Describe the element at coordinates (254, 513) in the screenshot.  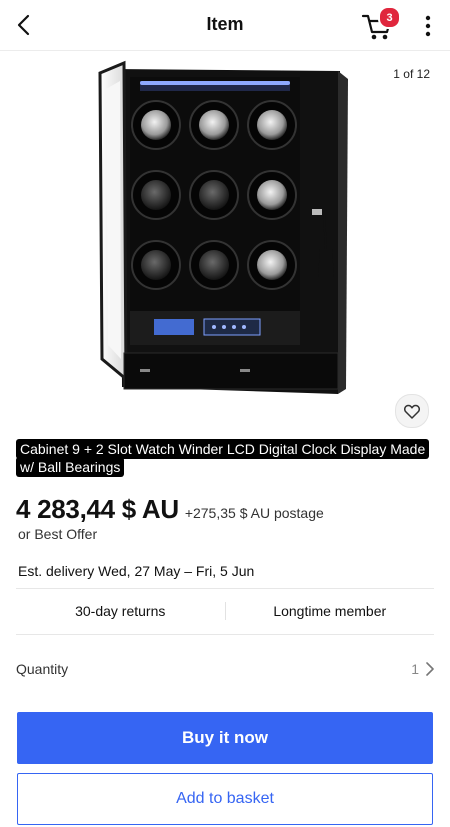
I see `postage-cost: +275,35 $ AU postage` at that location.